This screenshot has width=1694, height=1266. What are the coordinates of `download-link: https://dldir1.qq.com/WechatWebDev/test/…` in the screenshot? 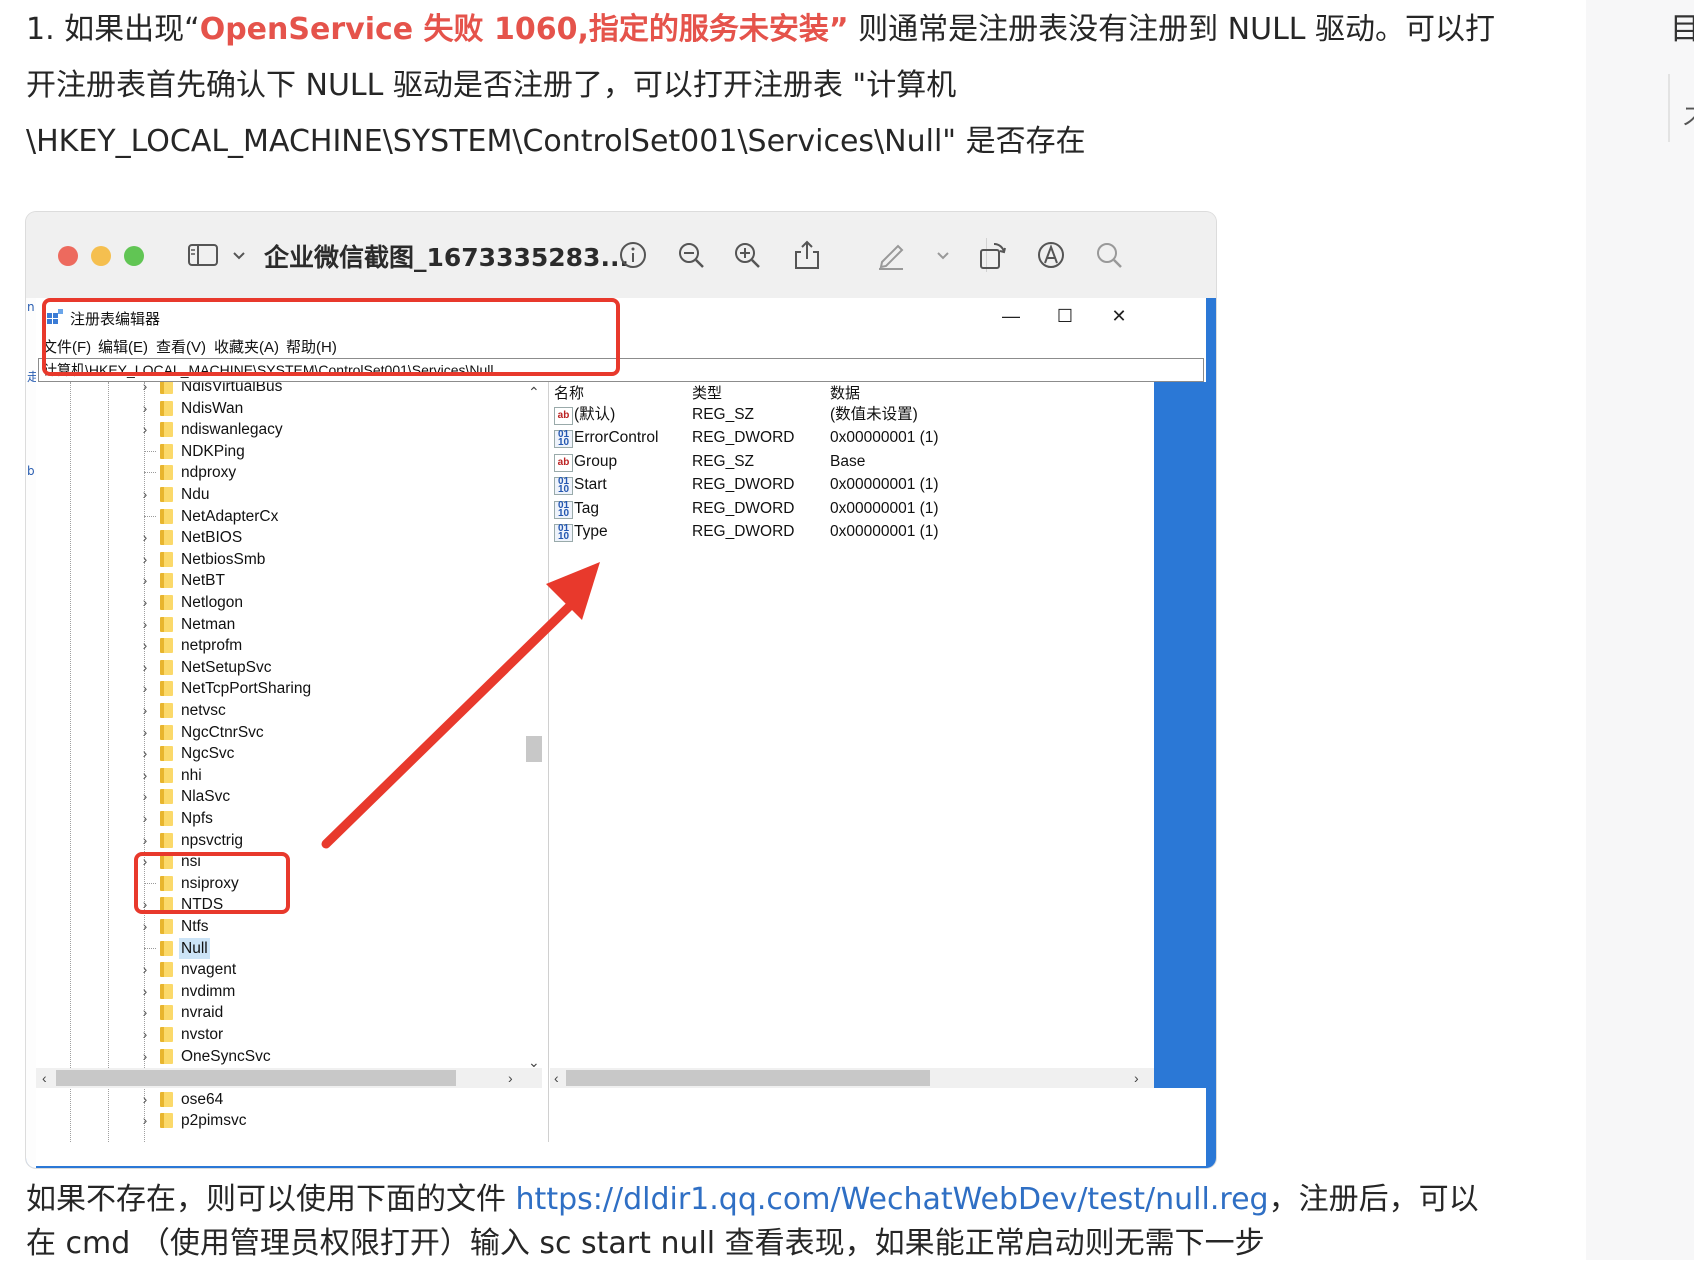 It's located at (892, 1199).